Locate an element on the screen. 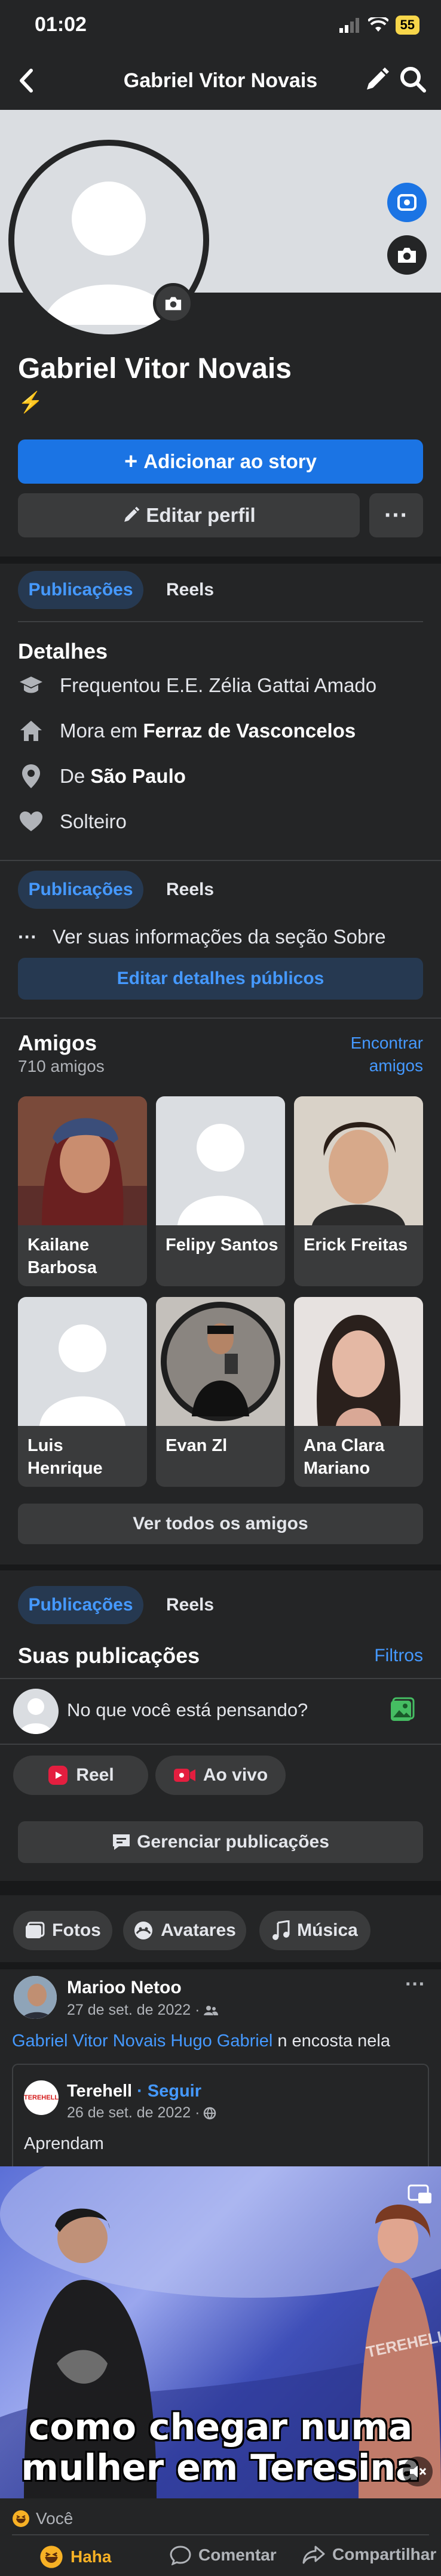  haha-emoji-icon is located at coordinates (21, 2519).